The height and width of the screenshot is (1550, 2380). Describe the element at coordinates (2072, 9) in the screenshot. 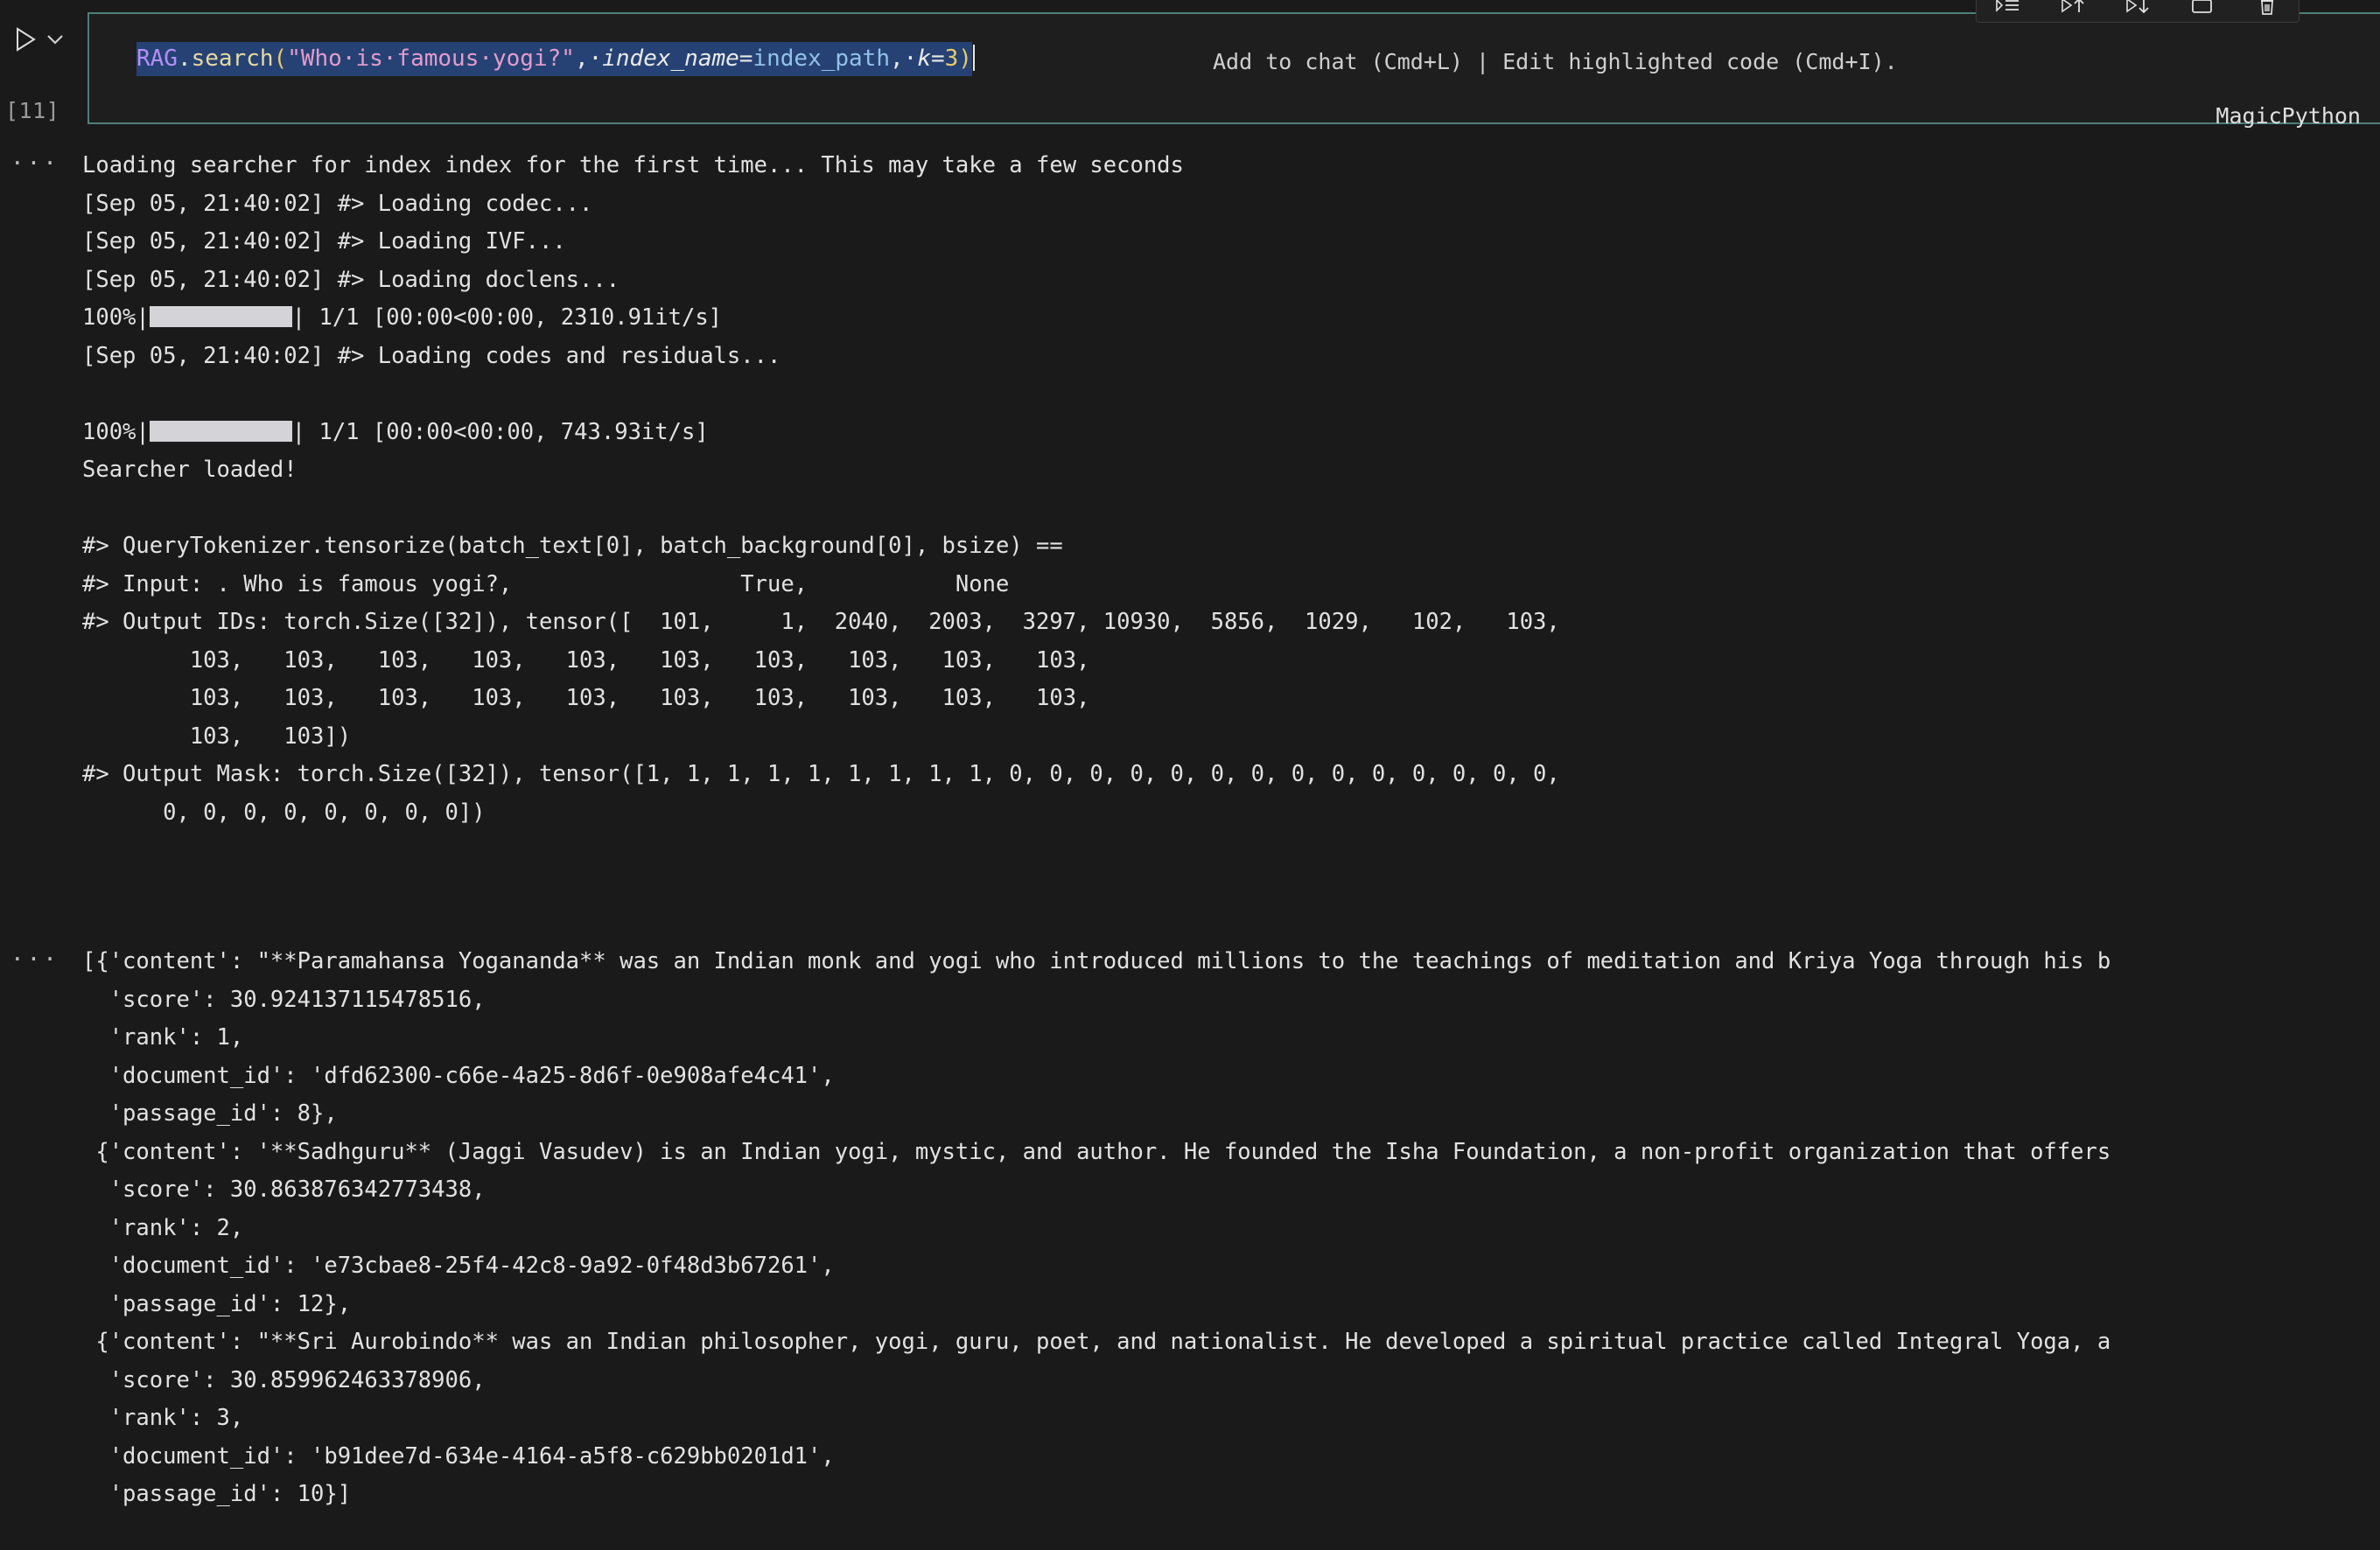

I see `run-above-icon` at that location.